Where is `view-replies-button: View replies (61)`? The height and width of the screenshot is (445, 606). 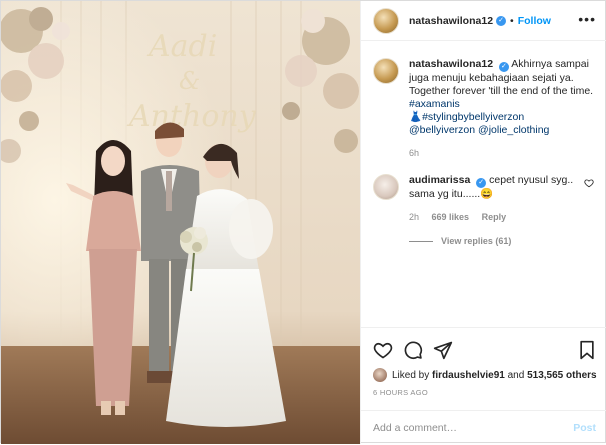
view-replies-button: View replies (61) is located at coordinates (502, 241).